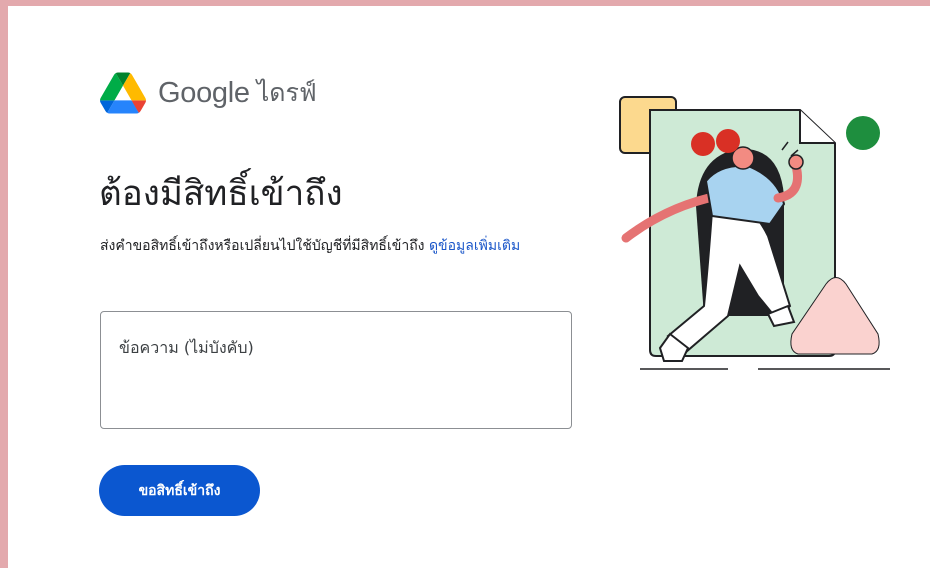 Image resolution: width=930 pixels, height=568 pixels. Describe the element at coordinates (204, 92) in the screenshot. I see `google-wordmark: Google` at that location.